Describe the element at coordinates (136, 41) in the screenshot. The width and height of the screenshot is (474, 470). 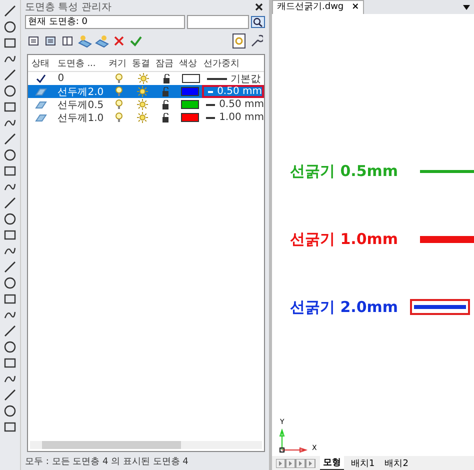
I see `checkmark-icon` at that location.